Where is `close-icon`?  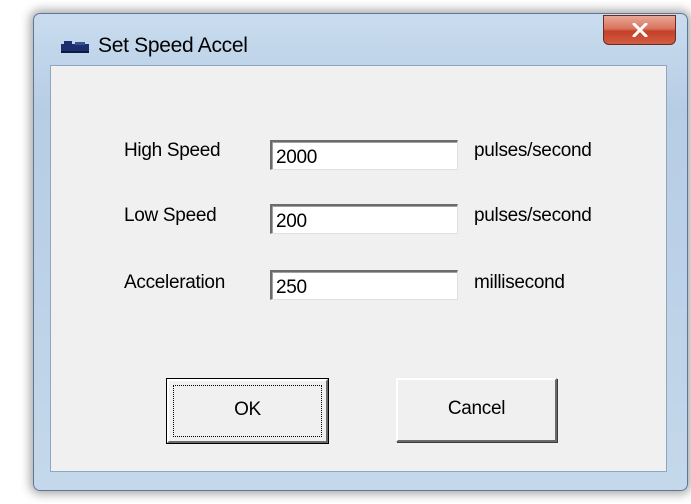 close-icon is located at coordinates (639, 30).